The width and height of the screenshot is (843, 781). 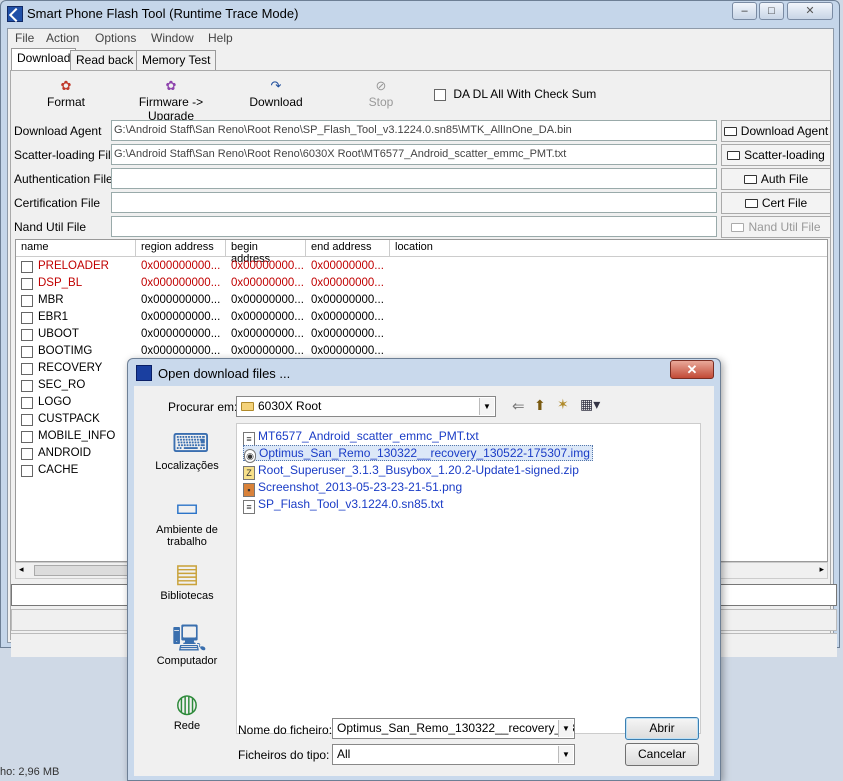 I want to click on tab-memory-test: Memory Test, so click(x=176, y=60).